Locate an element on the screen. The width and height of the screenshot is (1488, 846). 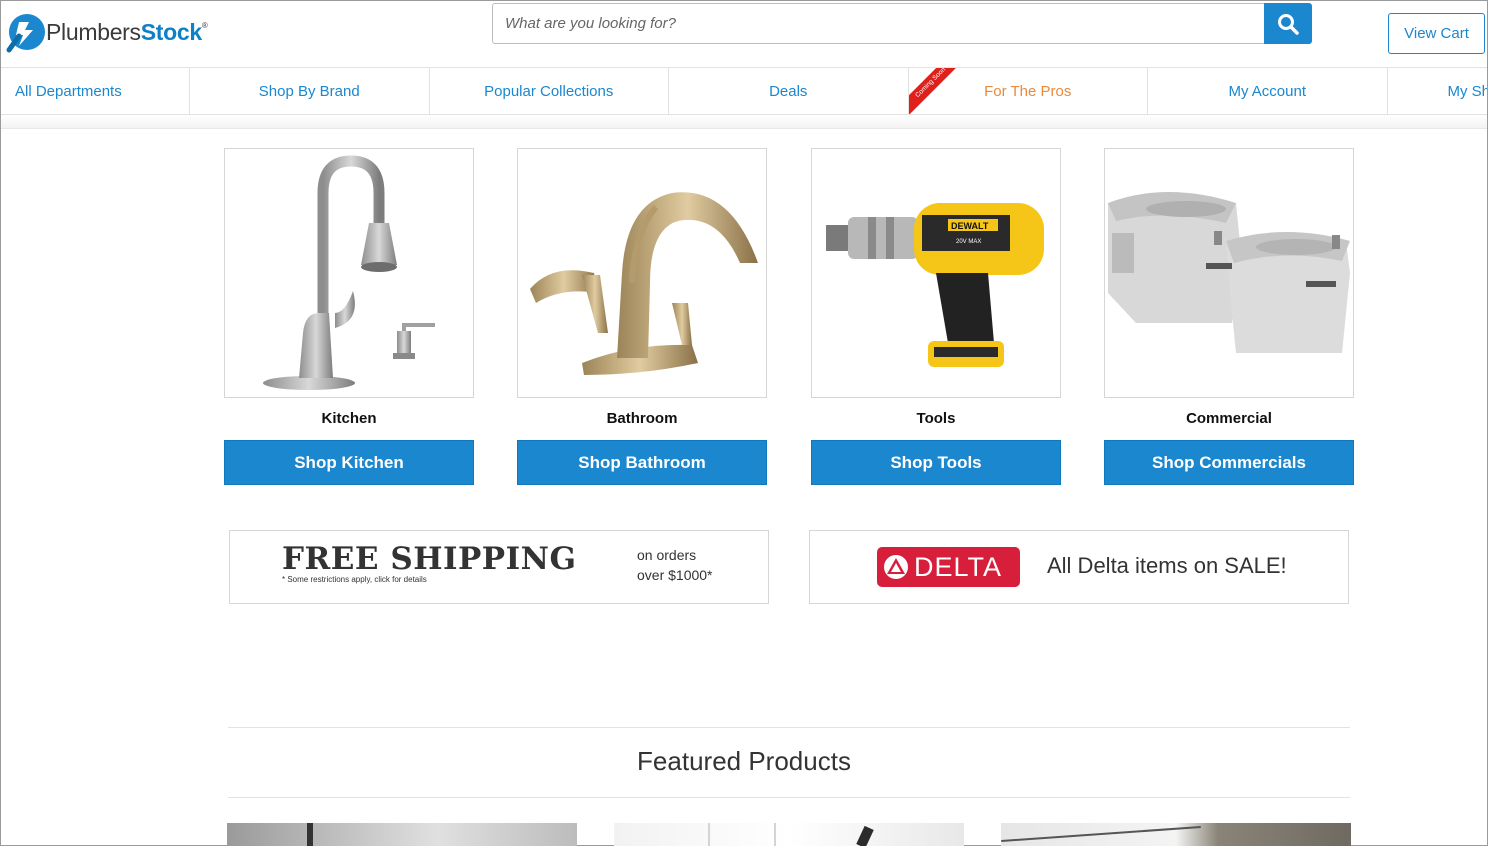
featured-products-heading: Featured Products is located at coordinates (744, 761).